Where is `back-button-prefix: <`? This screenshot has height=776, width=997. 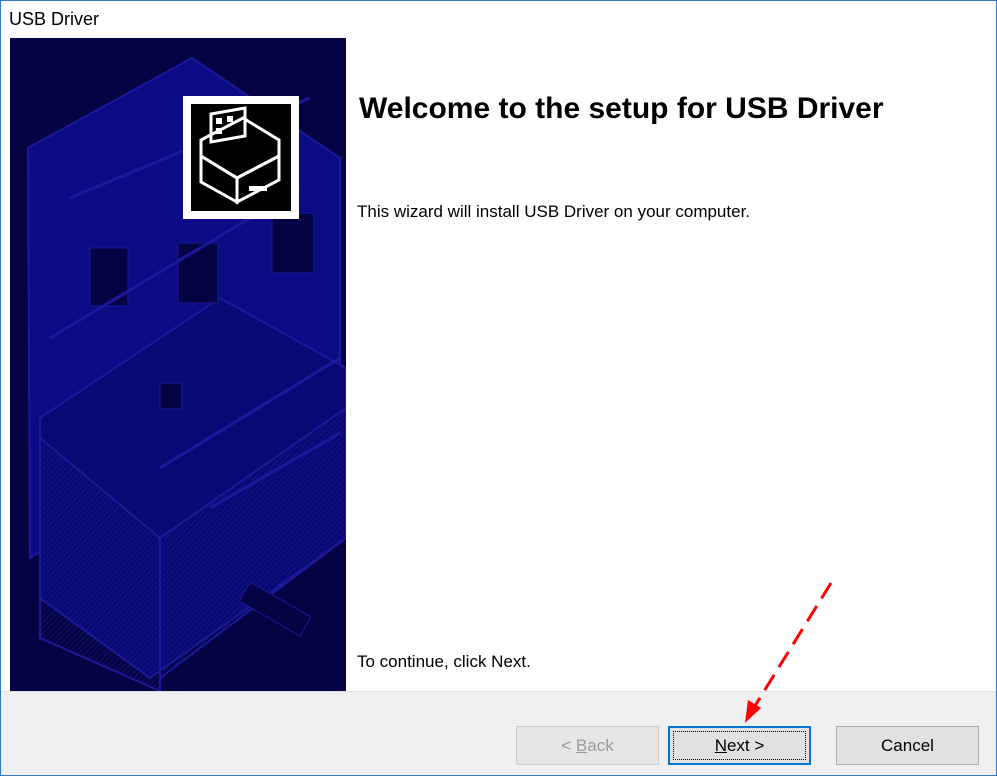 back-button-prefix: < is located at coordinates (568, 745).